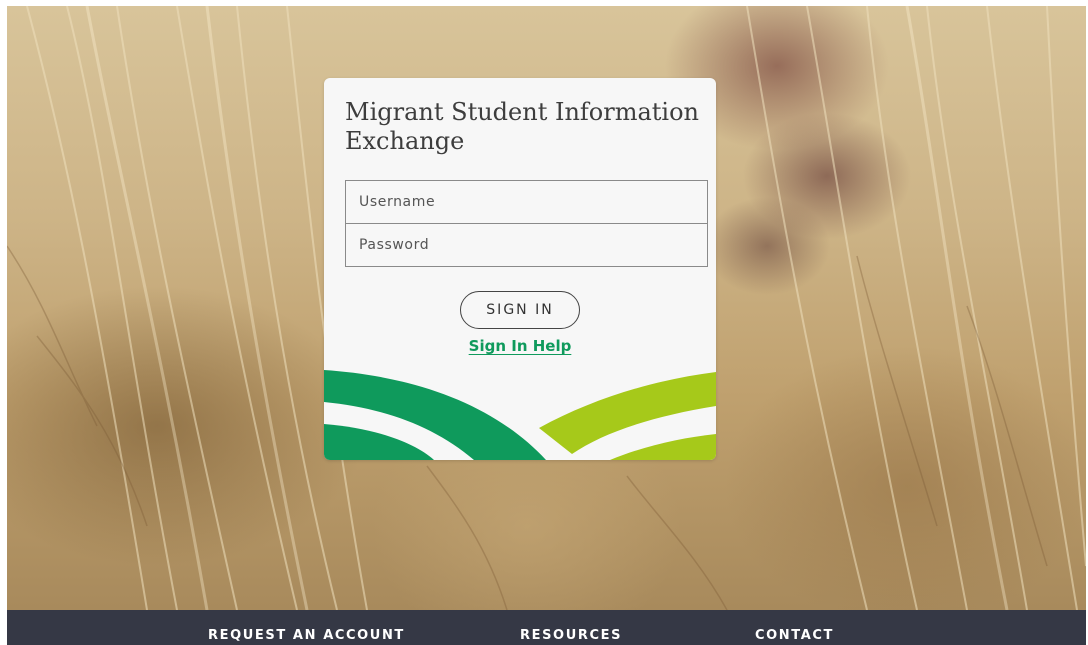 This screenshot has width=1088, height=645. Describe the element at coordinates (520, 310) in the screenshot. I see `sign-in-button: SIGN IN` at that location.